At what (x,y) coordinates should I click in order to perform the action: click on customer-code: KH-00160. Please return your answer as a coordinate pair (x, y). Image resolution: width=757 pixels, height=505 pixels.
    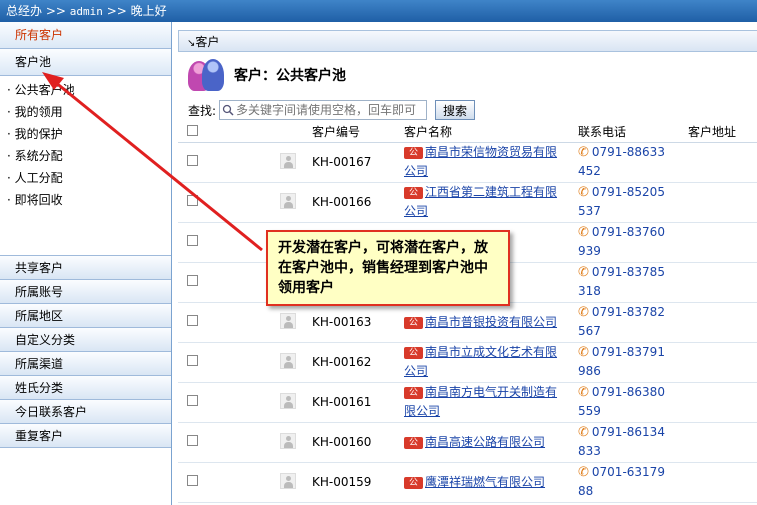
    Looking at the image, I should click on (351, 442).